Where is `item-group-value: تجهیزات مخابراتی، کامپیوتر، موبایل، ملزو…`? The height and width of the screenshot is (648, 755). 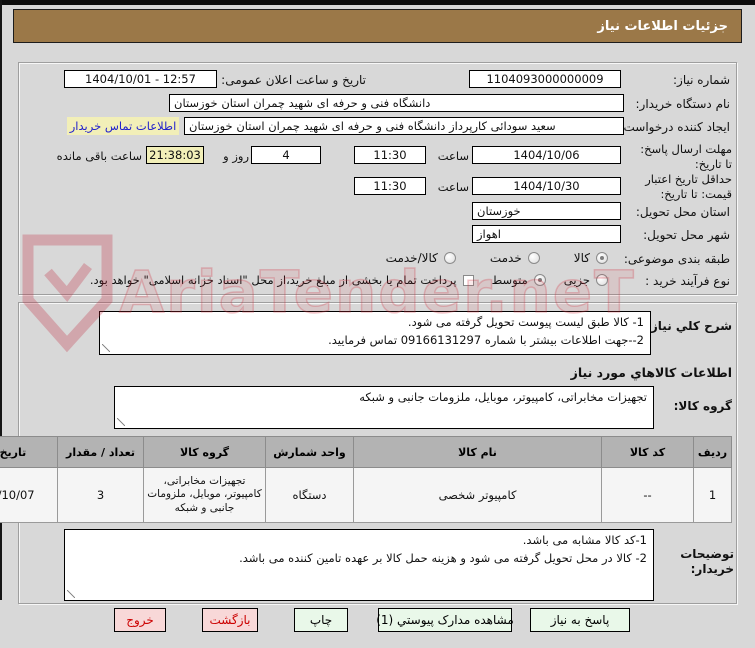 item-group-value: تجهیزات مخابراتی، کامپیوتر، موبایل، ملزو… is located at coordinates (503, 397).